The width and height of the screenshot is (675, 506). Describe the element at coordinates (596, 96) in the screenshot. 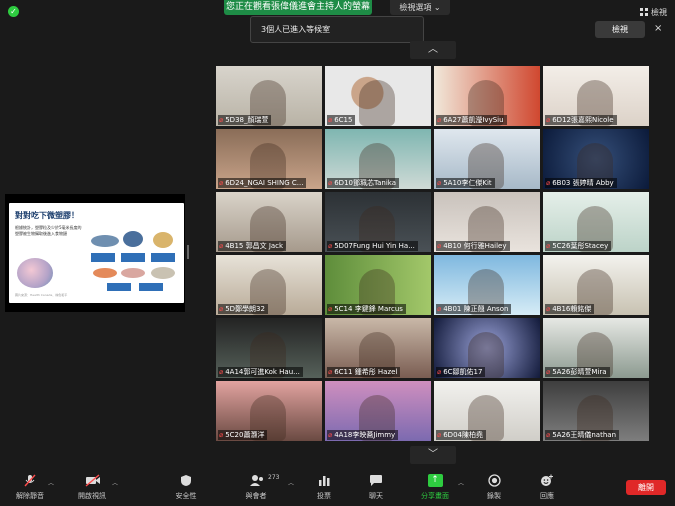

I see `participant-tile: ⌀ 6D12張嘉熙Nicole` at that location.